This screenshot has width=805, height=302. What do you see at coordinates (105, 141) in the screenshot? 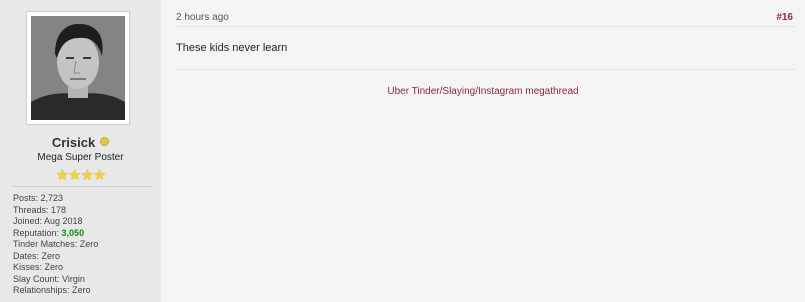
I see `online-status-icon` at bounding box center [105, 141].